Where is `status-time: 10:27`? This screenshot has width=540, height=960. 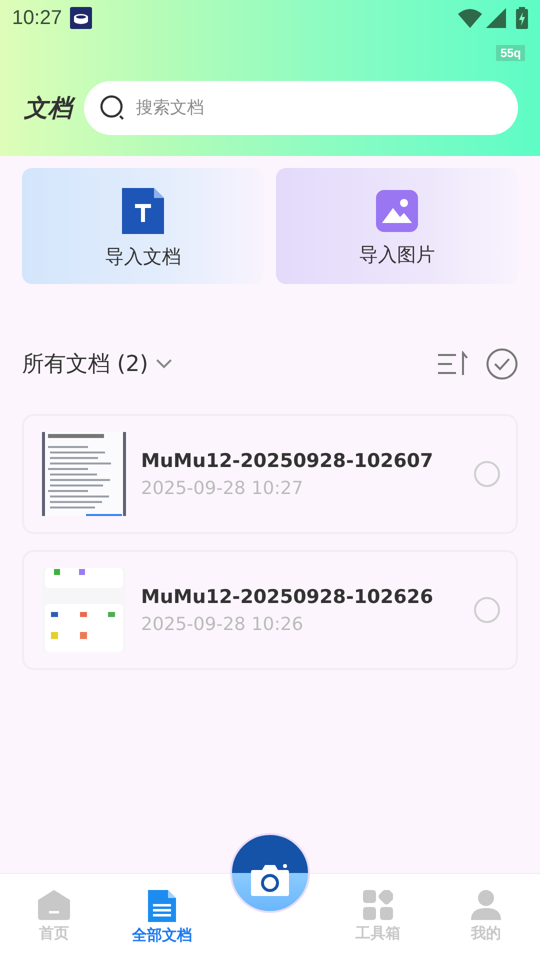 status-time: 10:27 is located at coordinates (37, 18).